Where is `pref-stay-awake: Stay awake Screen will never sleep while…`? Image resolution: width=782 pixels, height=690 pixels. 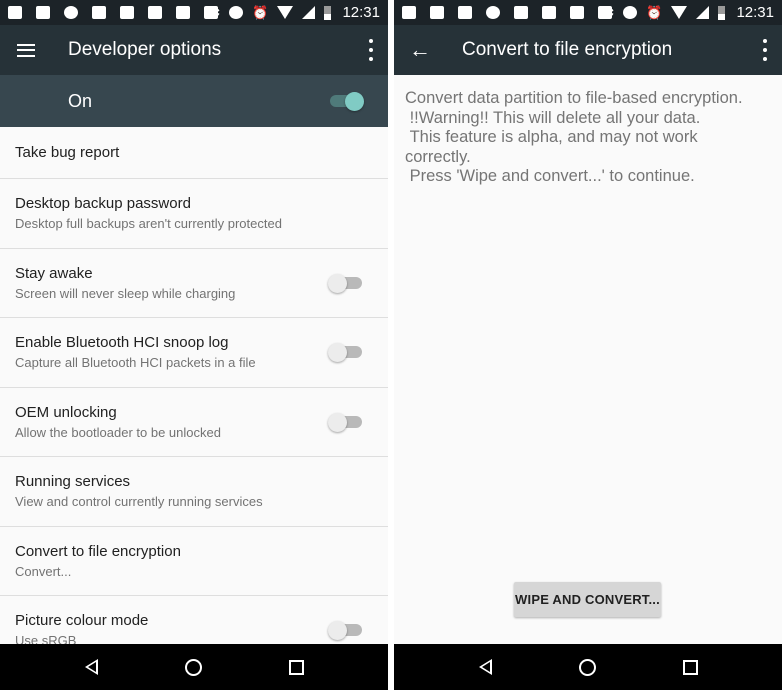 pref-stay-awake: Stay awake Screen will never sleep while… is located at coordinates (194, 283).